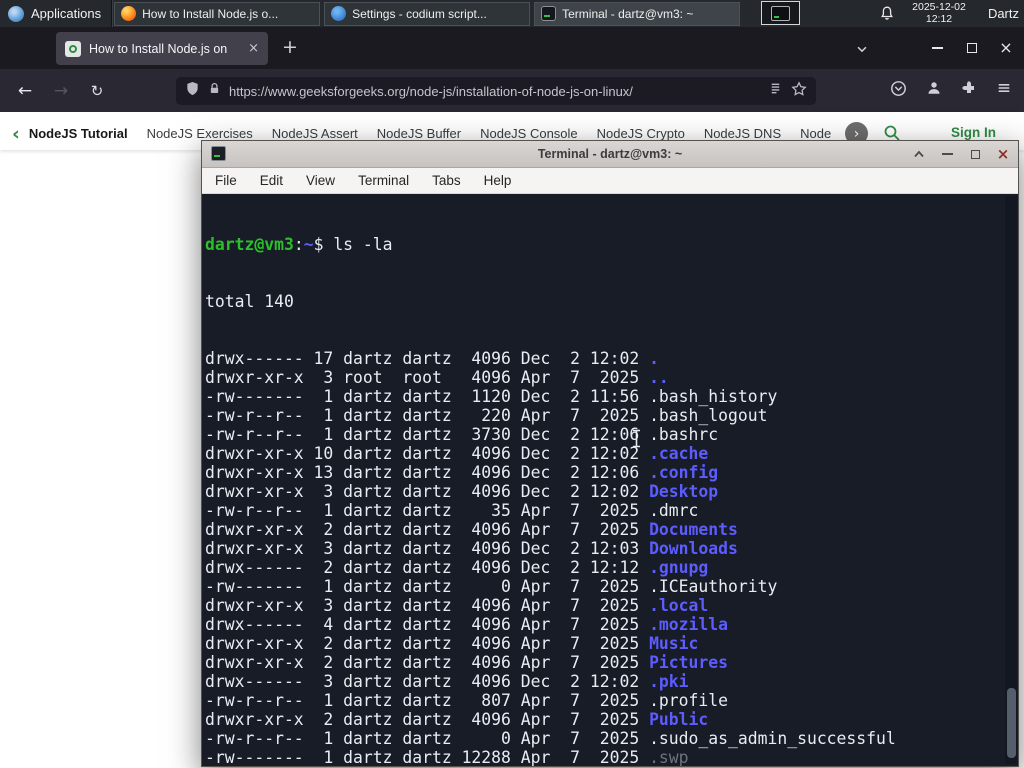  What do you see at coordinates (446, 180) in the screenshot?
I see `terminal-menu-tabs: Tabs` at bounding box center [446, 180].